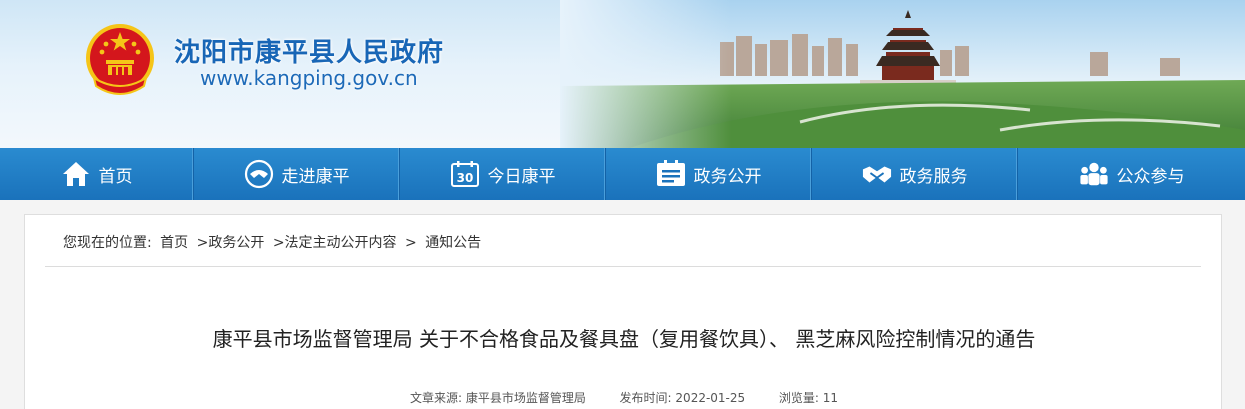 This screenshot has width=1245, height=409. What do you see at coordinates (309, 53) in the screenshot?
I see `site-title: 沈阳市康平县人民政府` at bounding box center [309, 53].